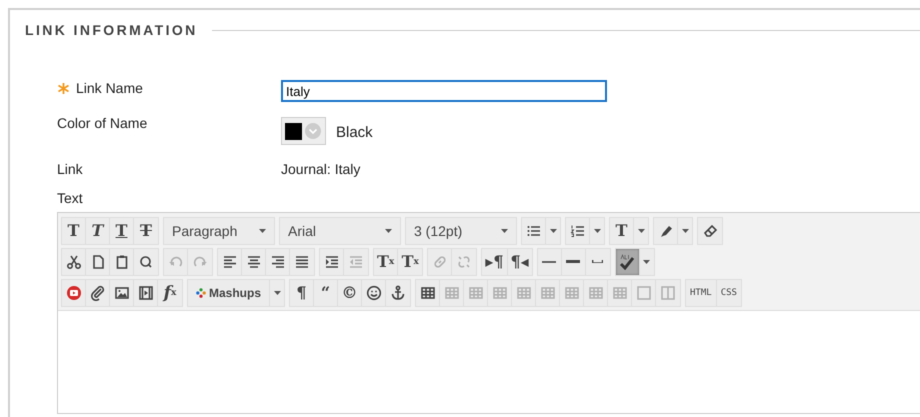 The width and height of the screenshot is (920, 417). Describe the element at coordinates (332, 262) in the screenshot. I see `indent-icon` at that location.